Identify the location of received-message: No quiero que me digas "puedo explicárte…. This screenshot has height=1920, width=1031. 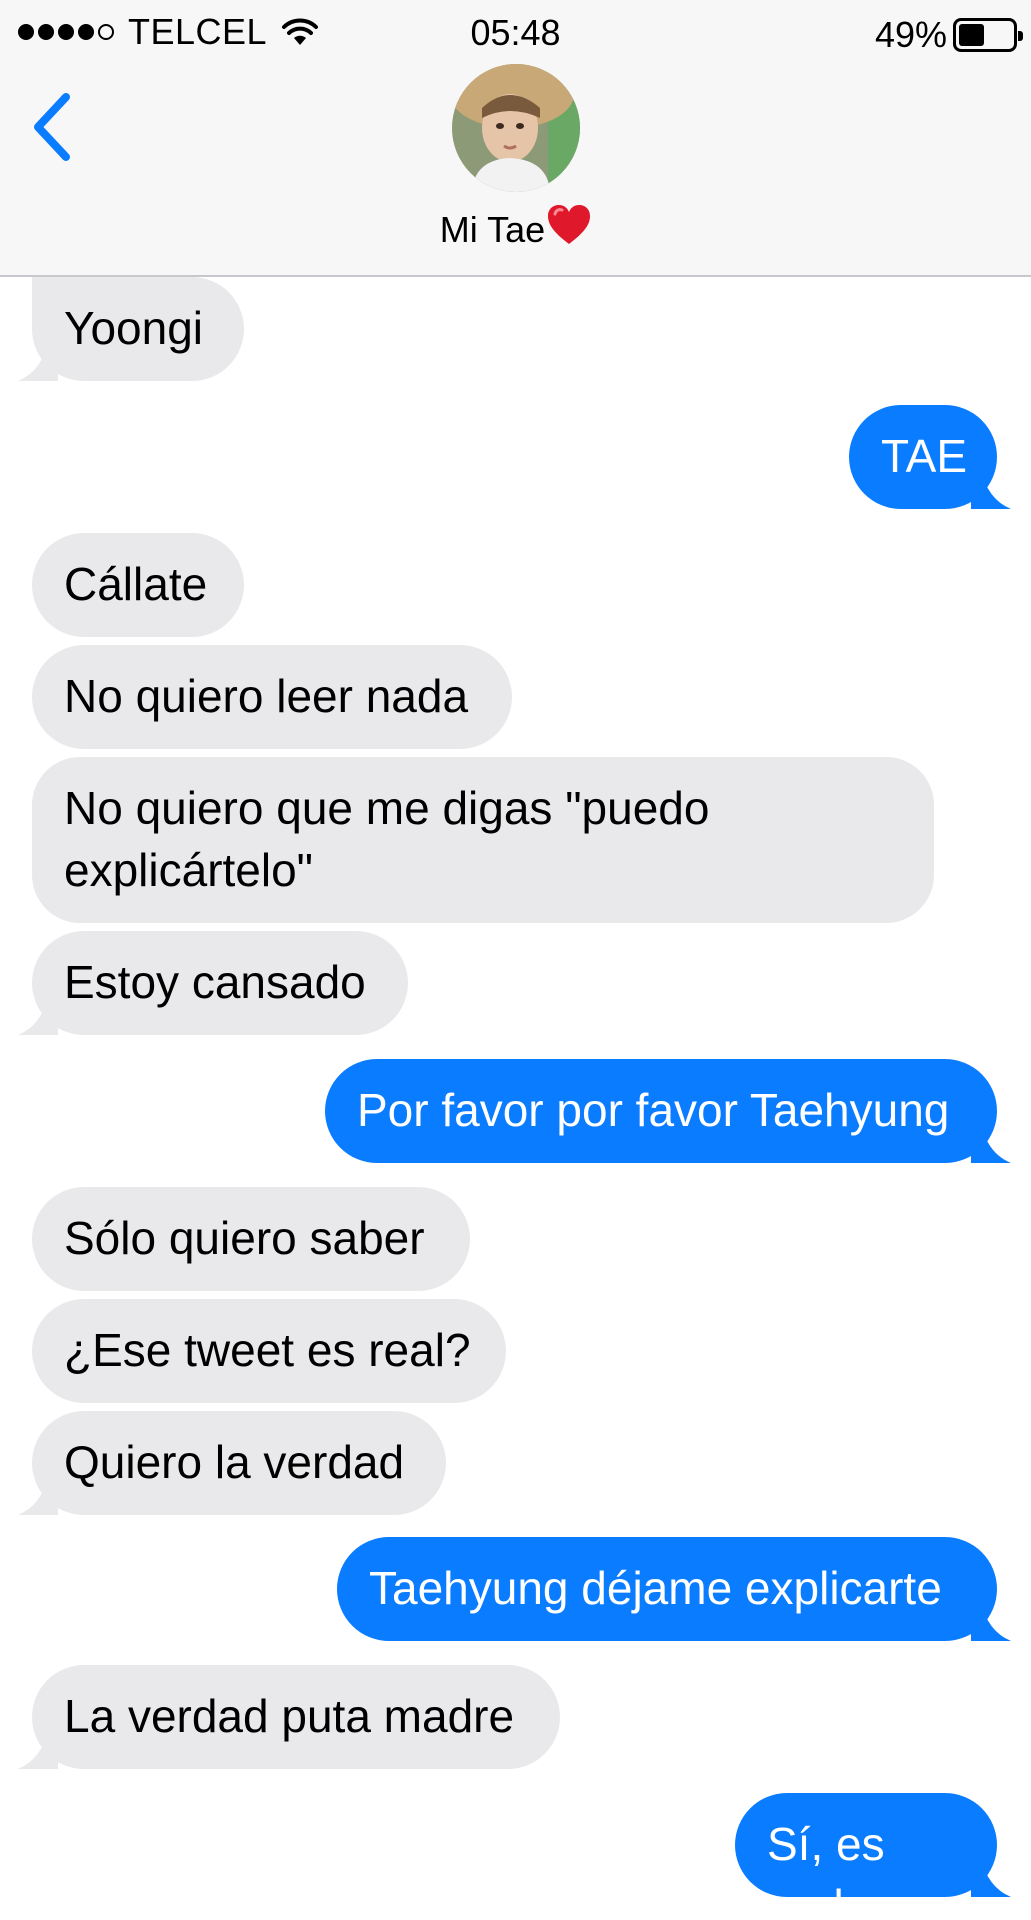
(483, 840).